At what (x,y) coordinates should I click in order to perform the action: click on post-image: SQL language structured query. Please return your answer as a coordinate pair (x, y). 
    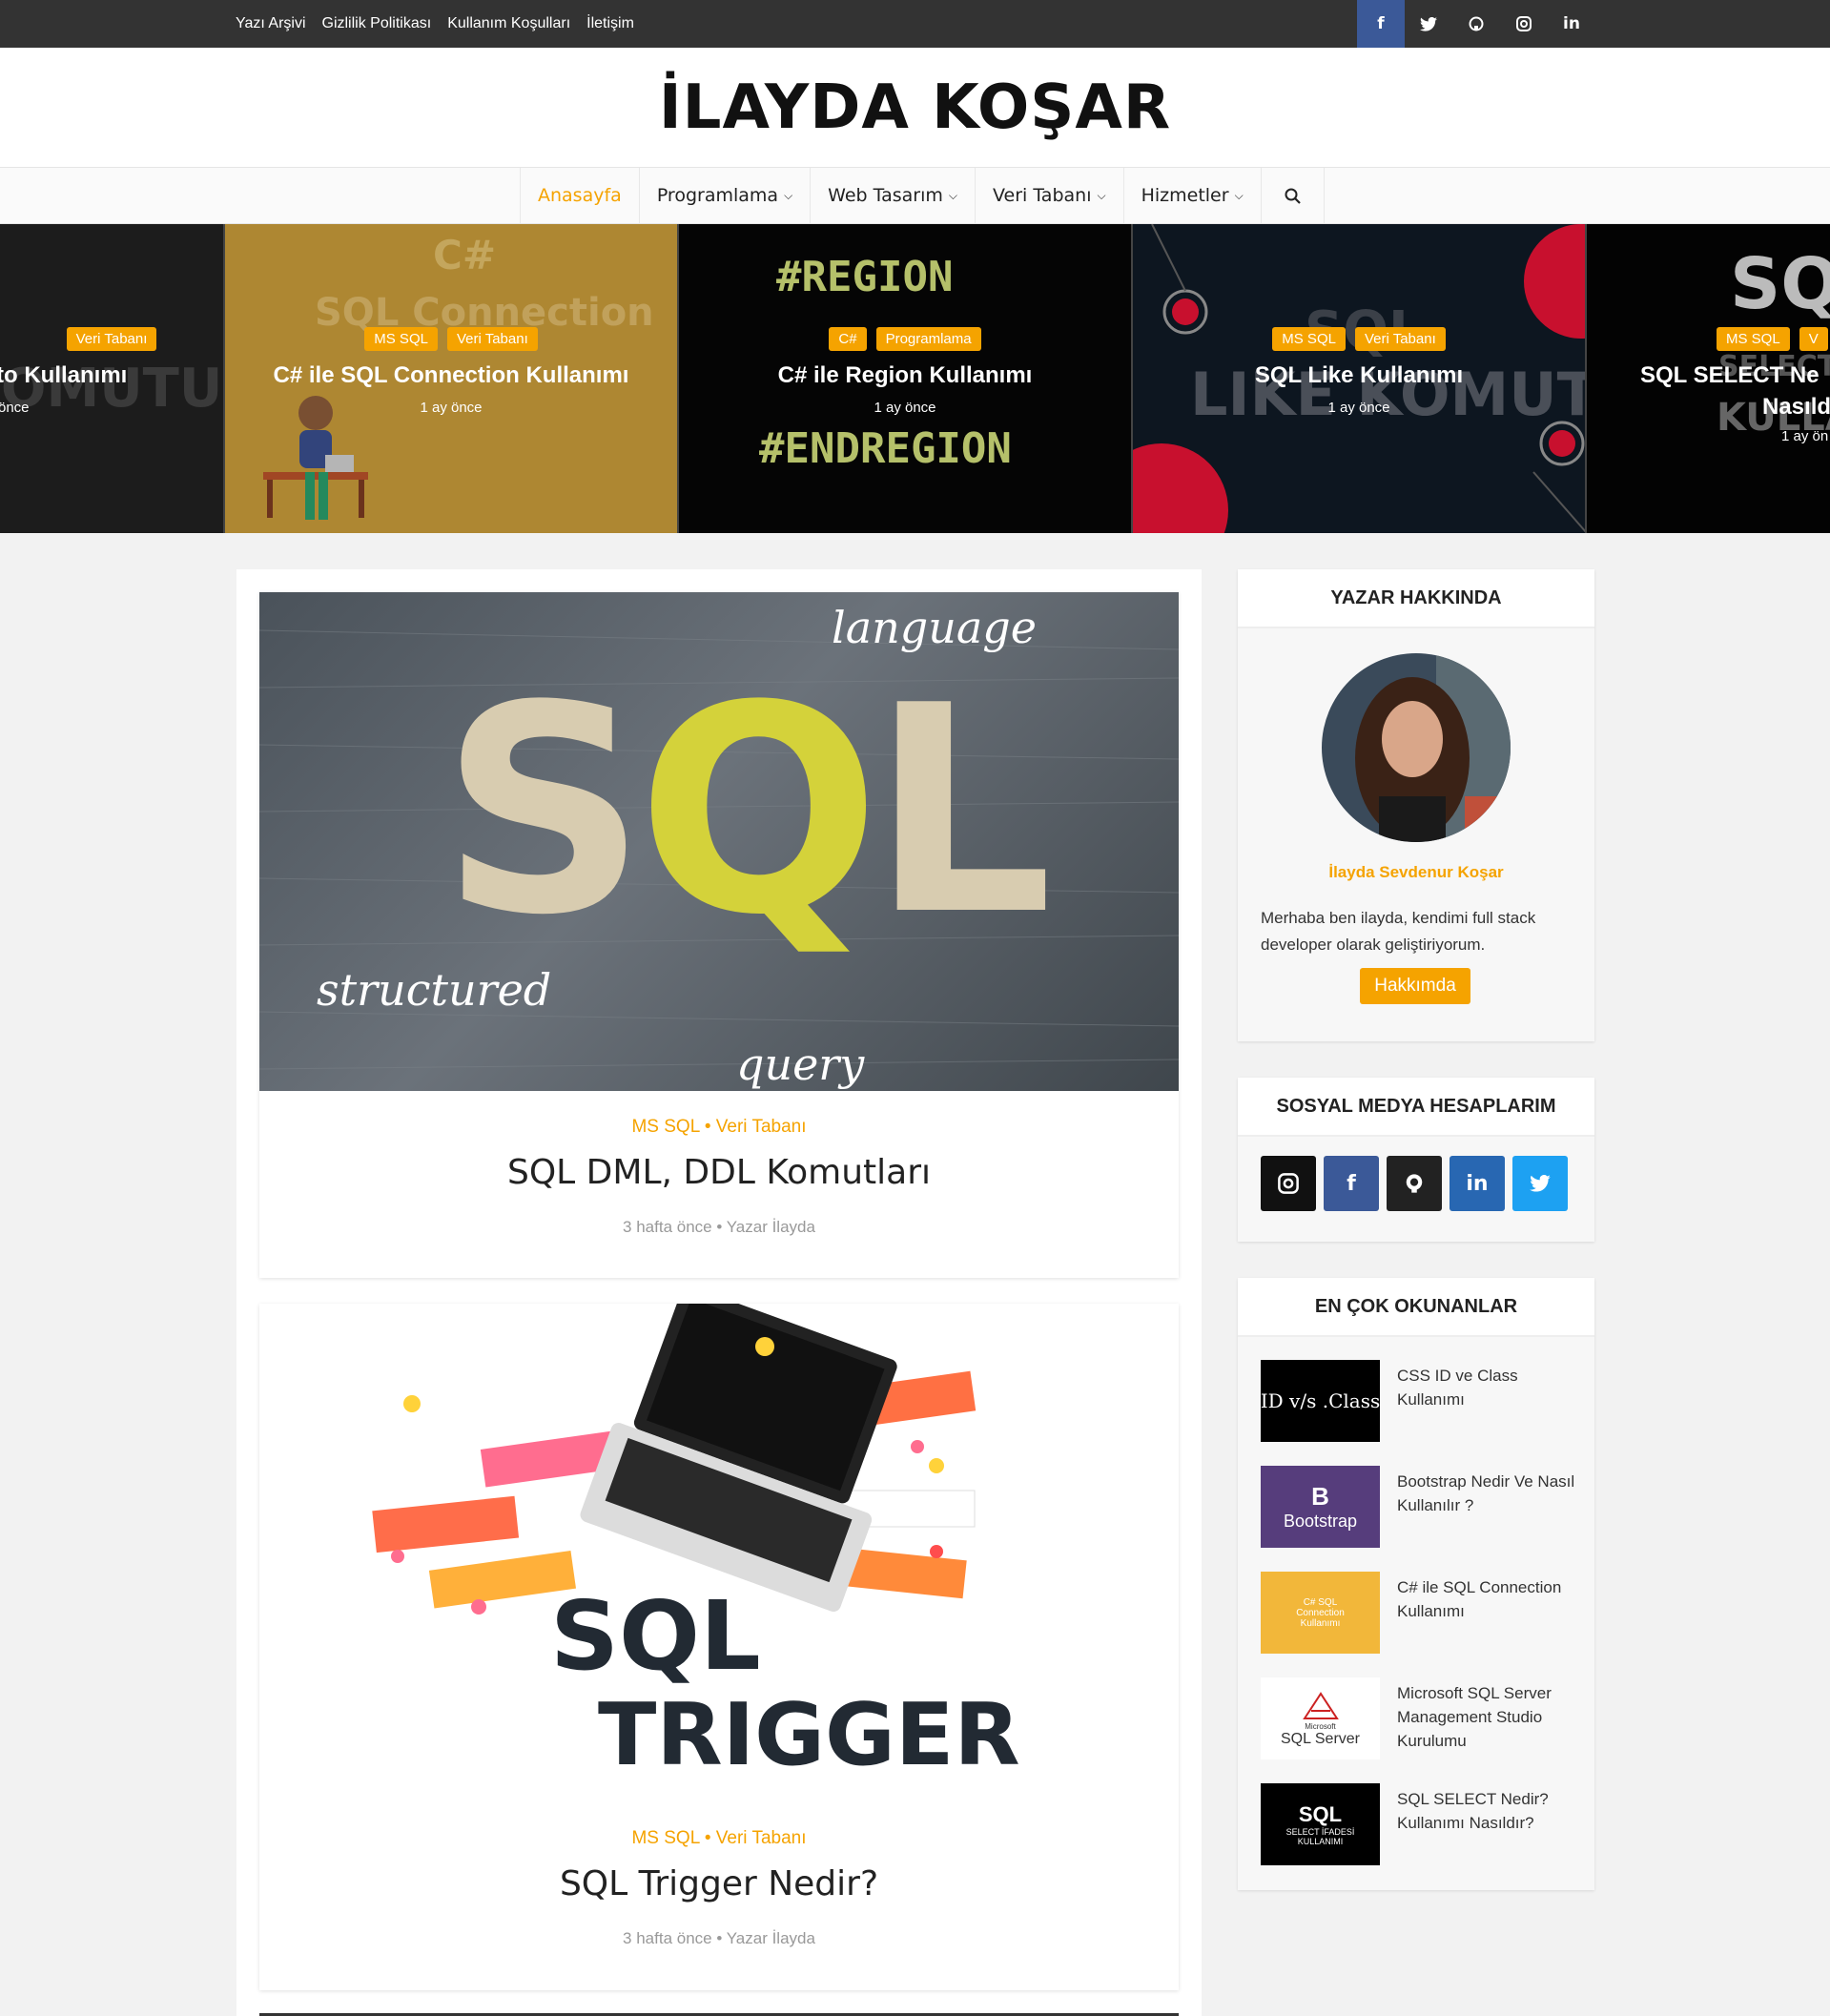
    Looking at the image, I should click on (719, 841).